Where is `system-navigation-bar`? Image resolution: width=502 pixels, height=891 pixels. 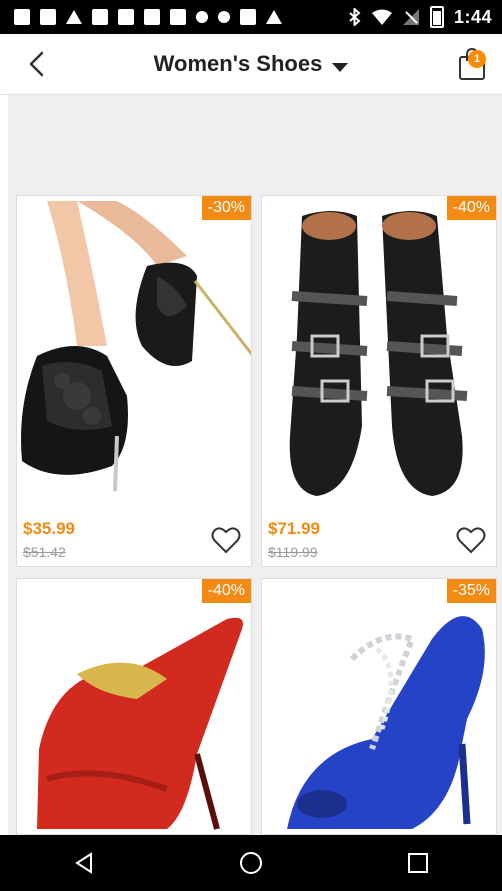 system-navigation-bar is located at coordinates (251, 863).